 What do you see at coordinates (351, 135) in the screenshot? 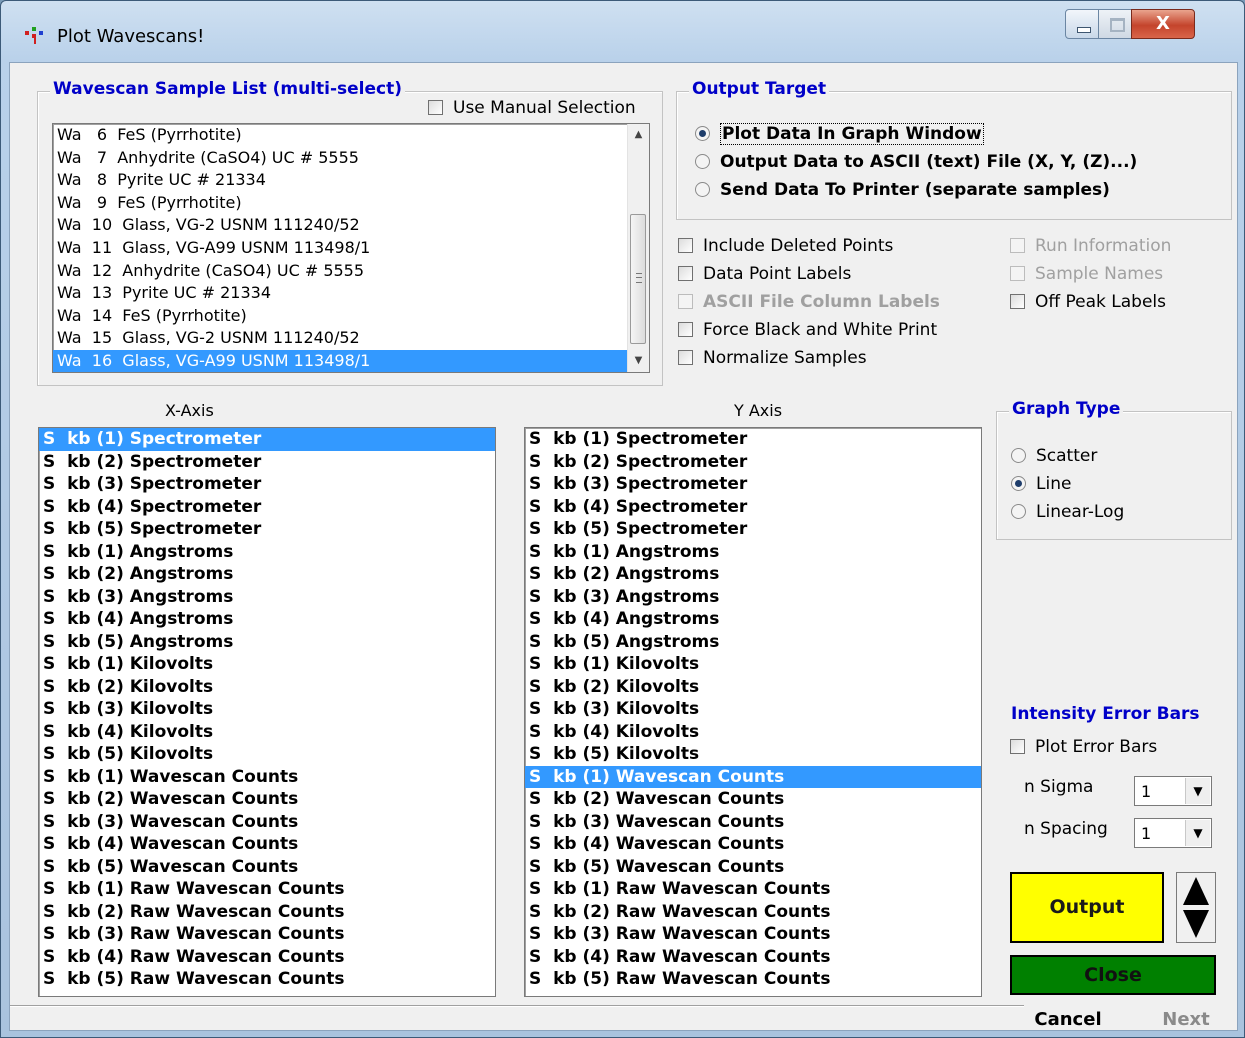
I see `sample-list-item: Wa 6 FeS (Pyrrhotite)` at bounding box center [351, 135].